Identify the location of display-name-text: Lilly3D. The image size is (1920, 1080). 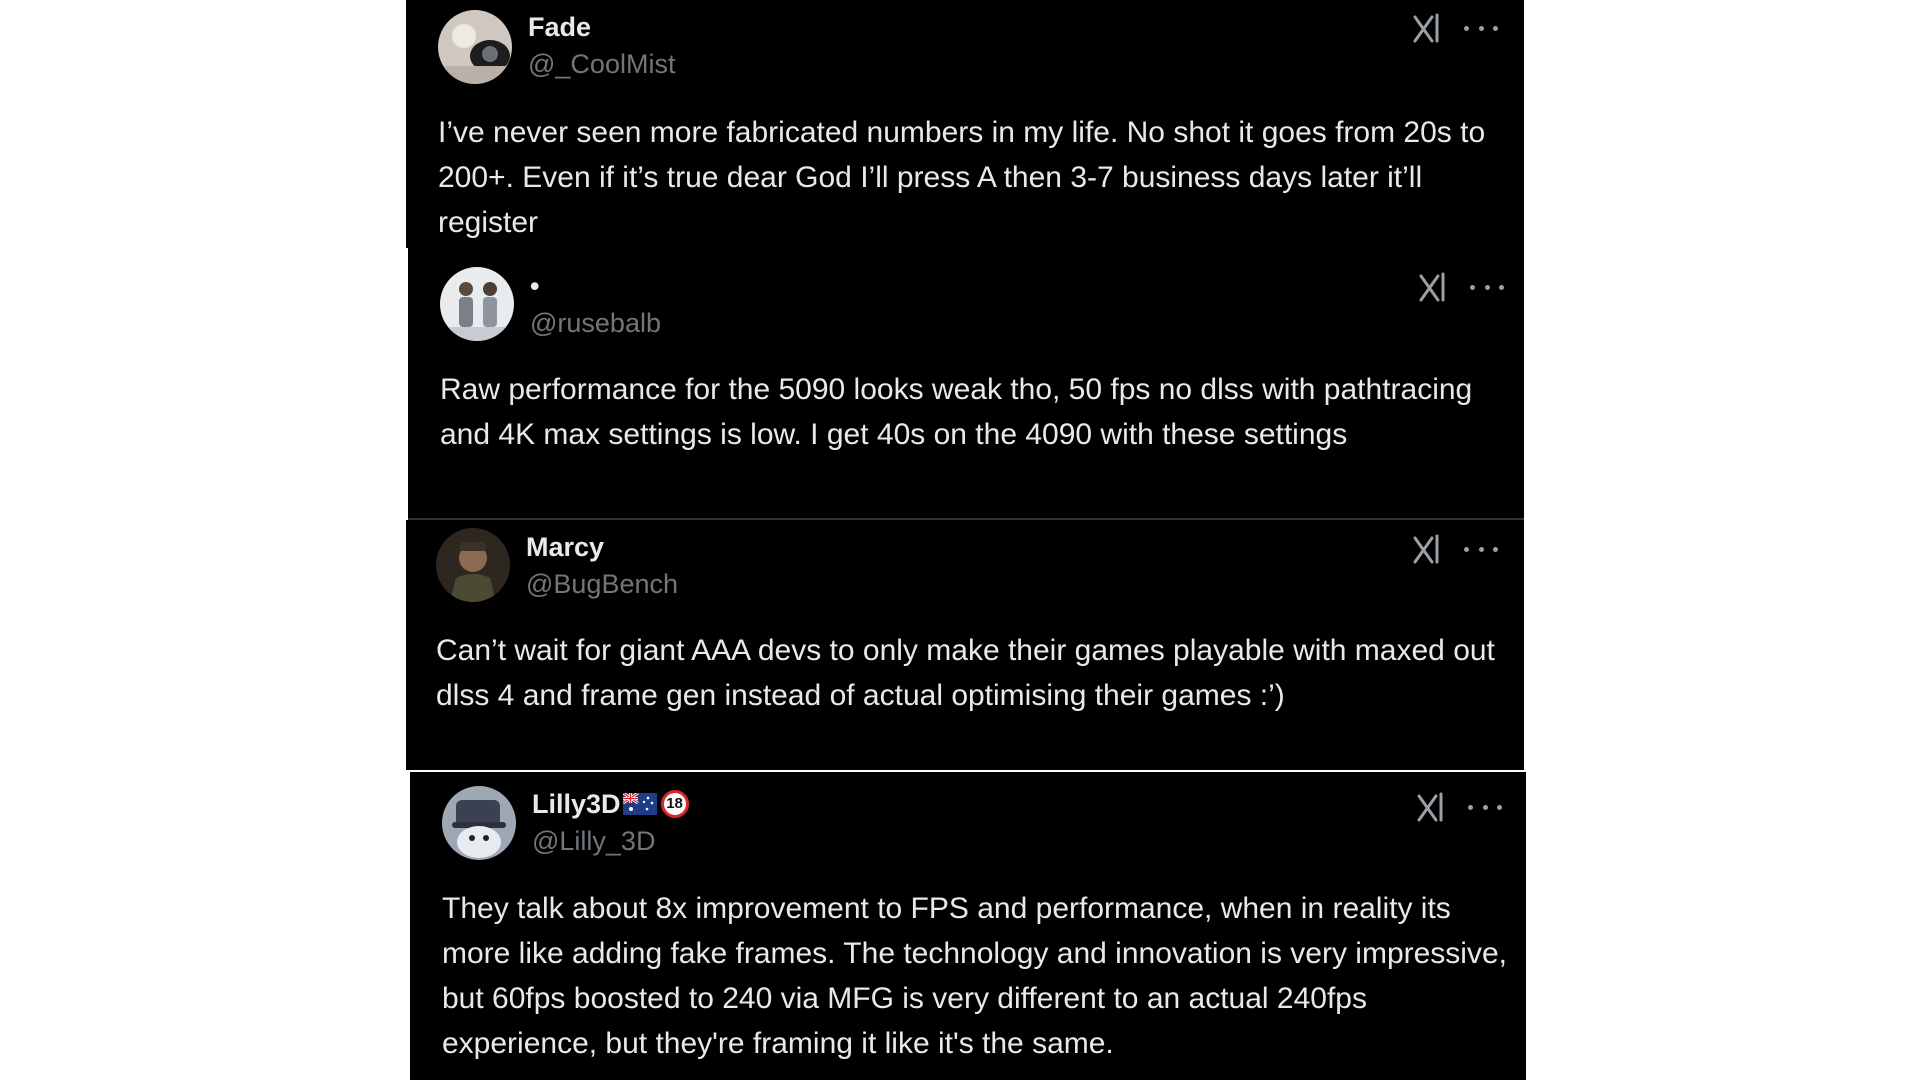
(576, 804).